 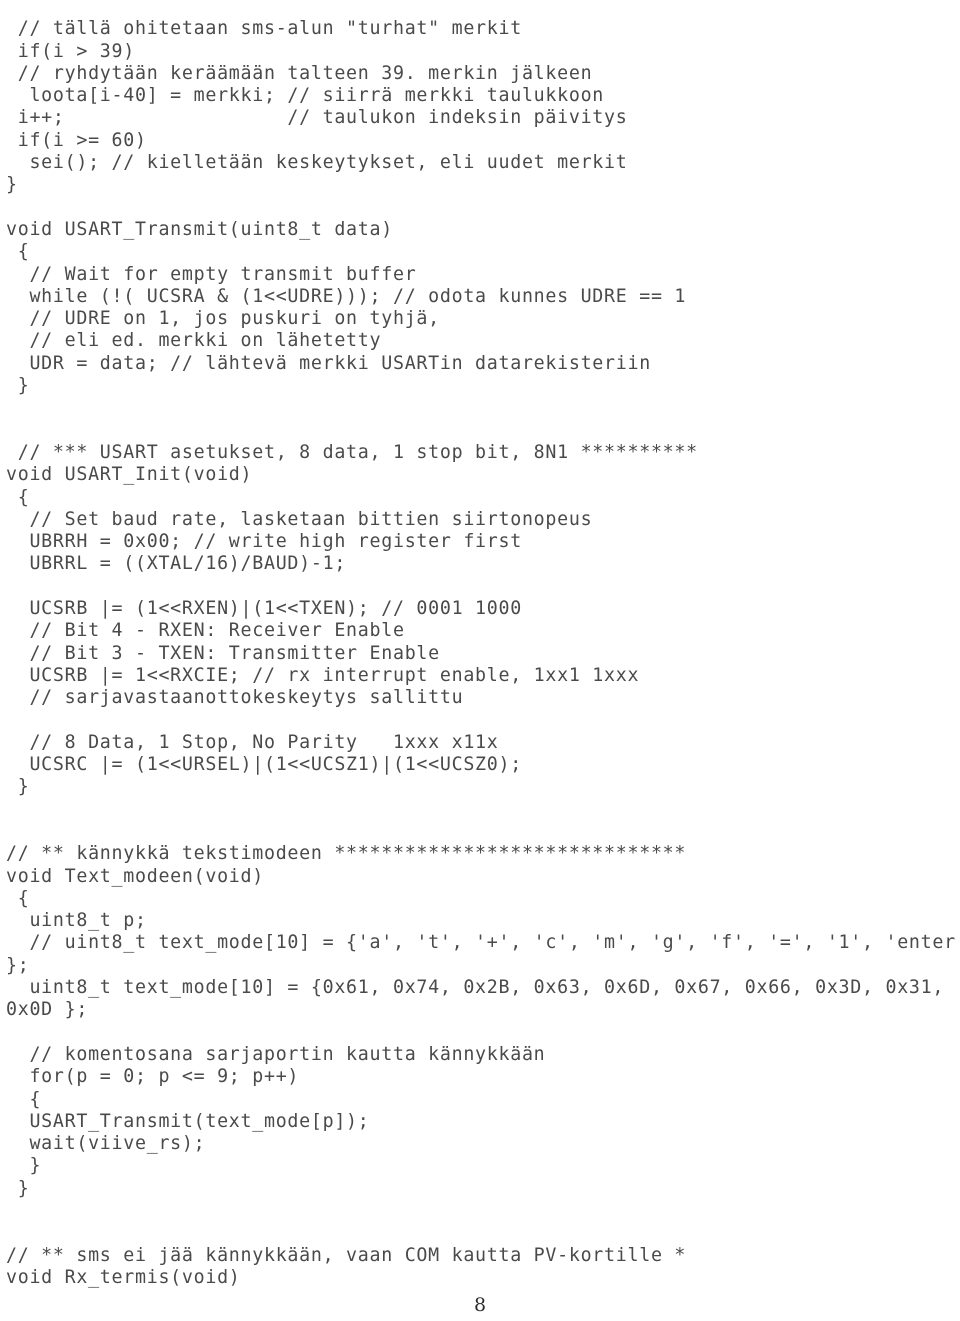 I want to click on code-line: if(i >= 60), so click(x=76, y=140).